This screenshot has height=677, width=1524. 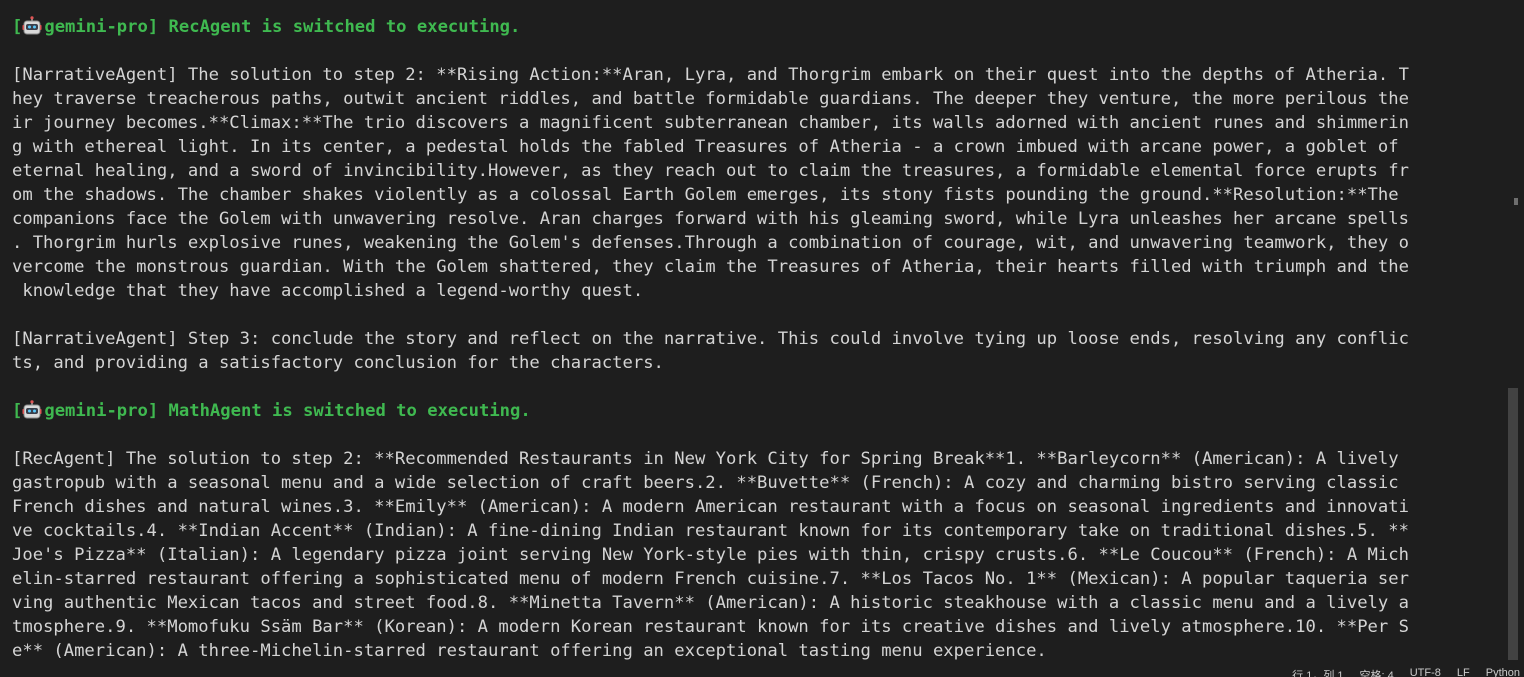 What do you see at coordinates (1503, 672) in the screenshot?
I see `status-bar-item: Python` at bounding box center [1503, 672].